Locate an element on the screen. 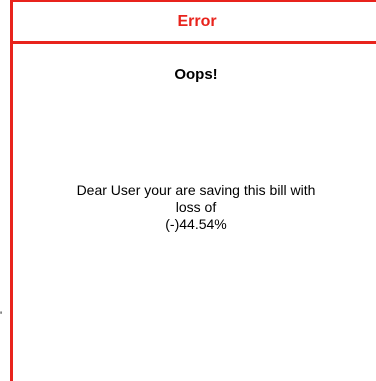 This screenshot has width=376, height=381. dialog-heading: Oops! is located at coordinates (196, 74).